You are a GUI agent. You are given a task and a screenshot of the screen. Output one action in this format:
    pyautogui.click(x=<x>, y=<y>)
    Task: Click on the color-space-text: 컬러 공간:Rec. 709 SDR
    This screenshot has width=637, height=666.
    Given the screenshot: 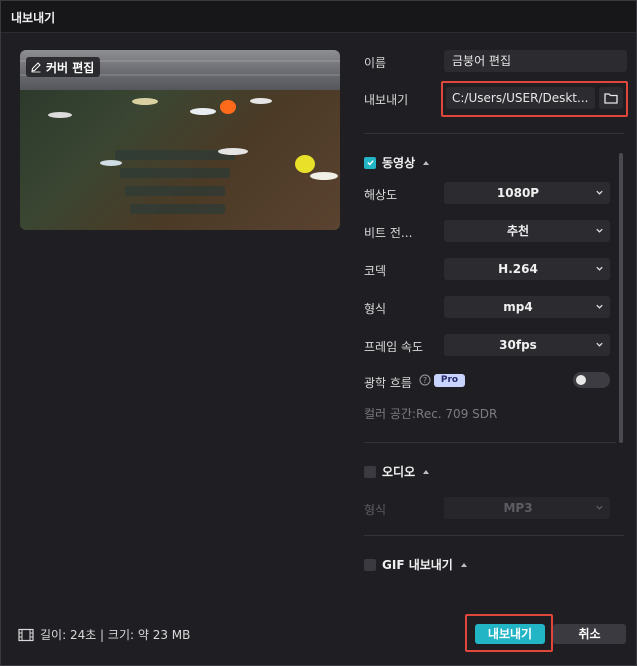 What is the action you would take?
    pyautogui.click(x=431, y=414)
    